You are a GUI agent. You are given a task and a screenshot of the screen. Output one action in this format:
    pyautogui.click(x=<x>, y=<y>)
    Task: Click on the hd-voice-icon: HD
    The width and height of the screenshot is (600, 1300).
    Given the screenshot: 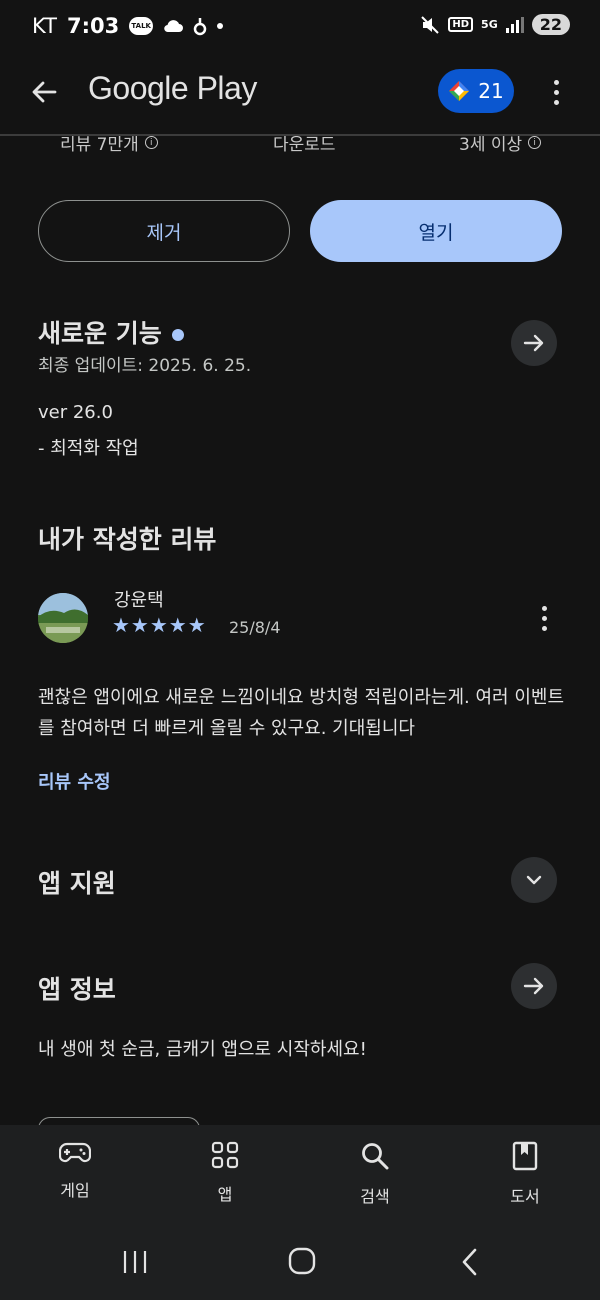 What is the action you would take?
    pyautogui.click(x=461, y=24)
    